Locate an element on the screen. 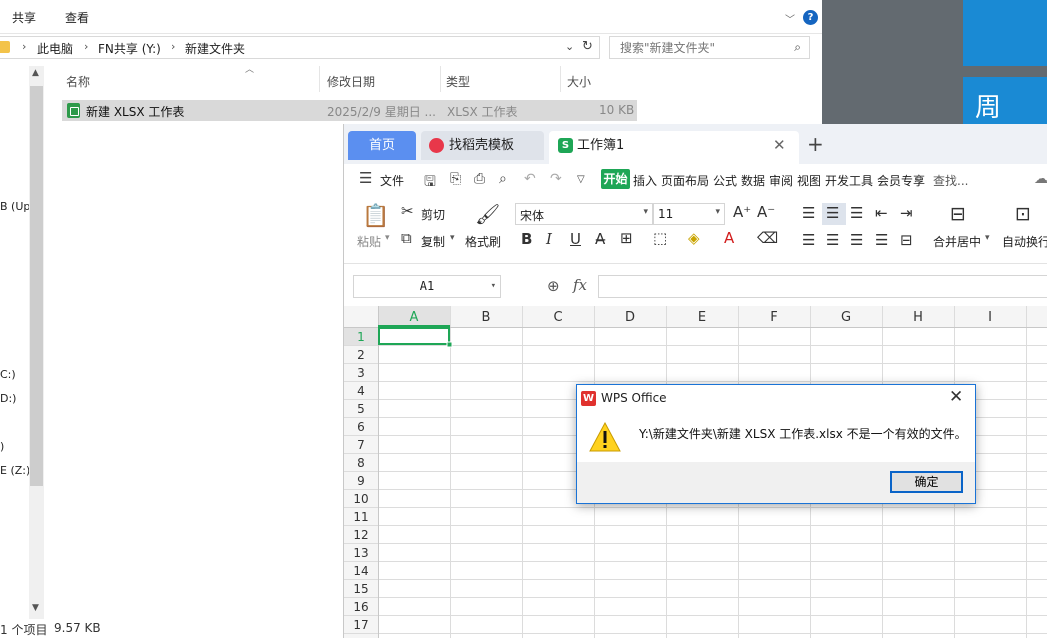  row-header-4: 4 is located at coordinates (361, 391).